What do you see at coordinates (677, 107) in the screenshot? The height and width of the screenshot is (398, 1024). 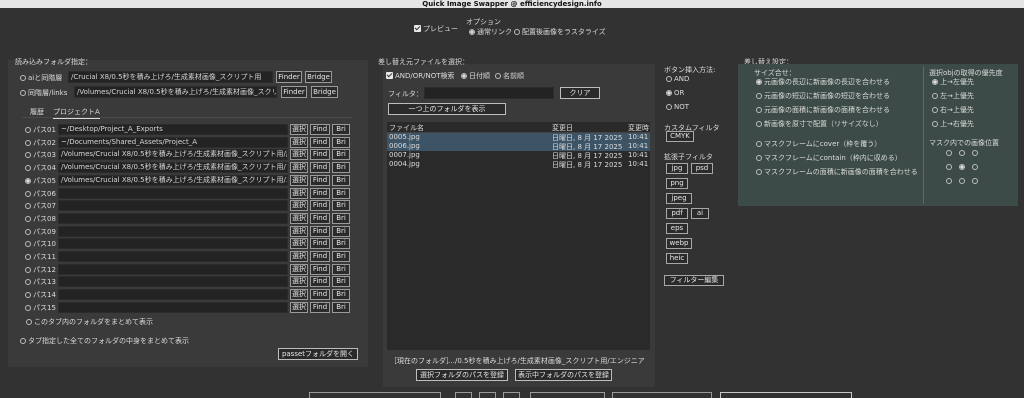 I see `radio-not: NOT` at bounding box center [677, 107].